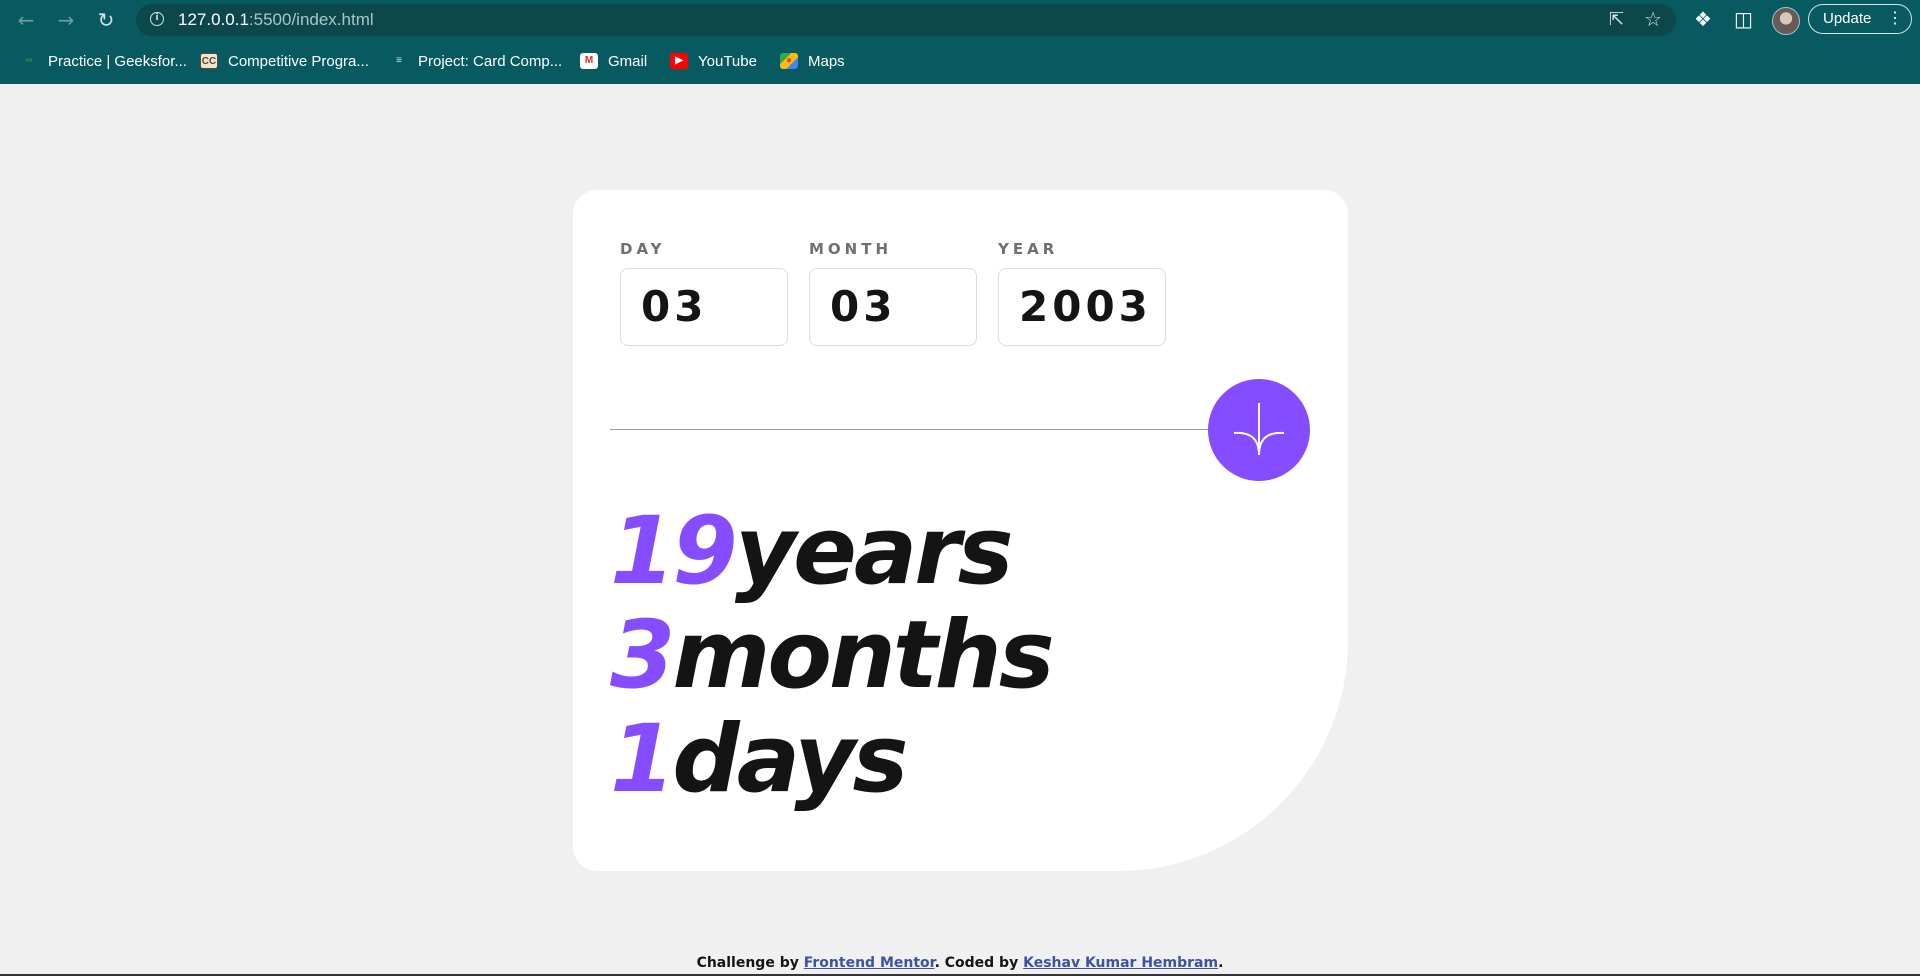  I want to click on days-unit: days, so click(790, 759).